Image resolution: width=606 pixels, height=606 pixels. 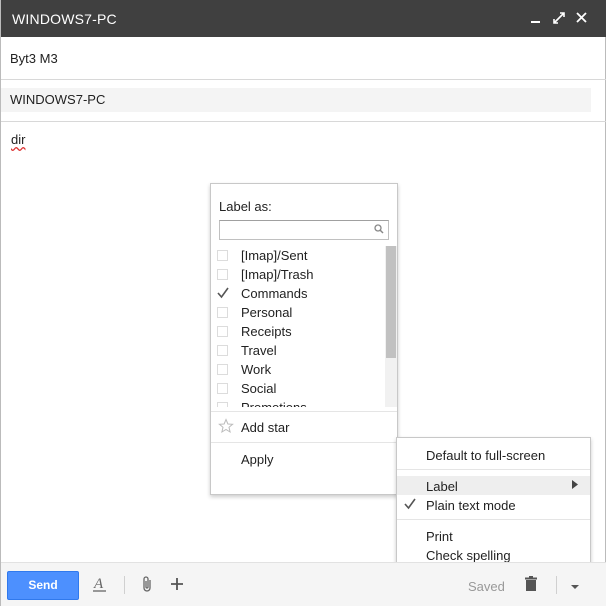 What do you see at coordinates (442, 486) in the screenshot?
I see `menu-item-label: Label` at bounding box center [442, 486].